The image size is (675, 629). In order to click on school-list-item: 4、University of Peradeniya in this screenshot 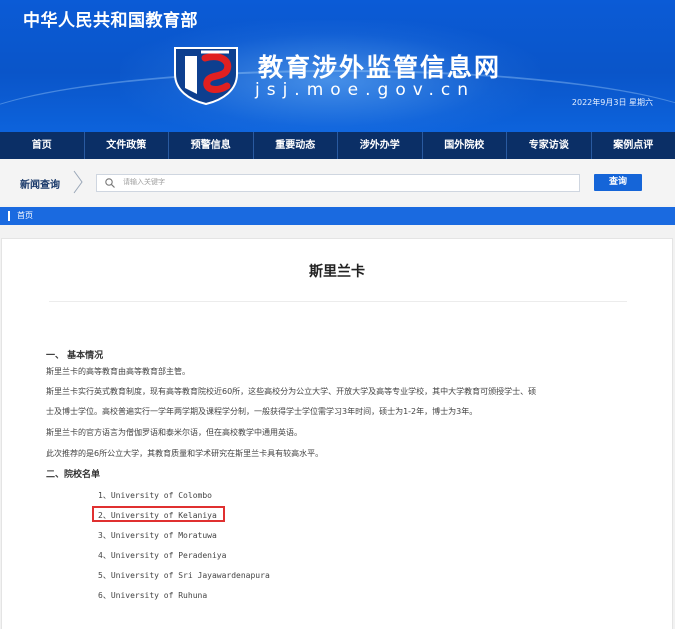, I will do `click(162, 555)`.